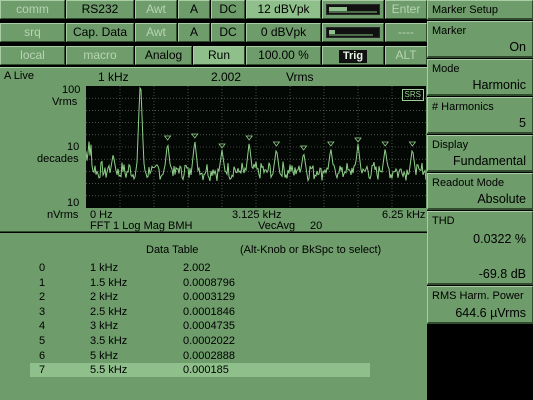 This screenshot has width=533, height=400. I want to click on channel-a-awt-indicator: Awt, so click(156, 9).